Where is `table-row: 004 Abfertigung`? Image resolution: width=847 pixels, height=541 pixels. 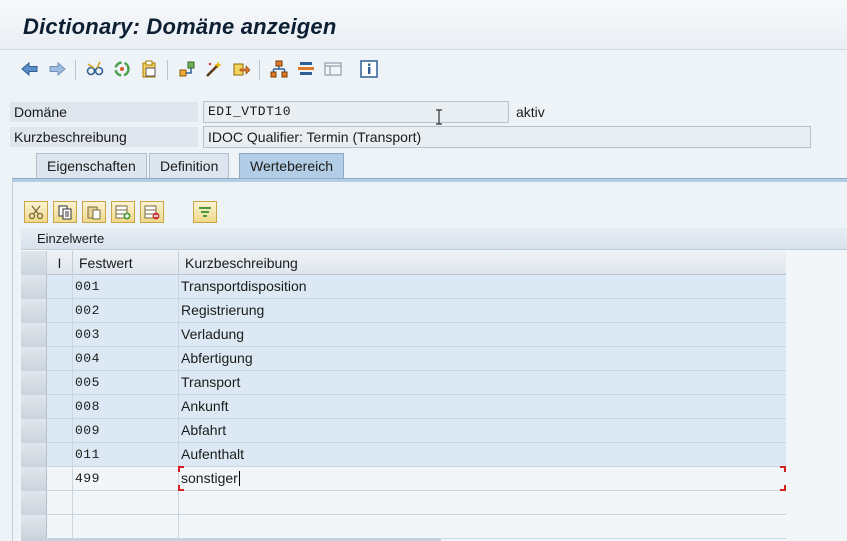
table-row: 004 Abfertigung is located at coordinates (403, 359).